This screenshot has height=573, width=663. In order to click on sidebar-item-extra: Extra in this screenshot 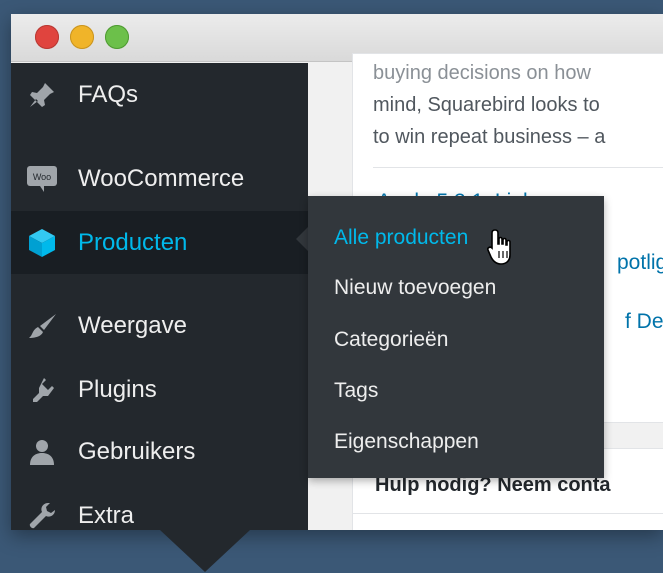, I will do `click(159, 509)`.